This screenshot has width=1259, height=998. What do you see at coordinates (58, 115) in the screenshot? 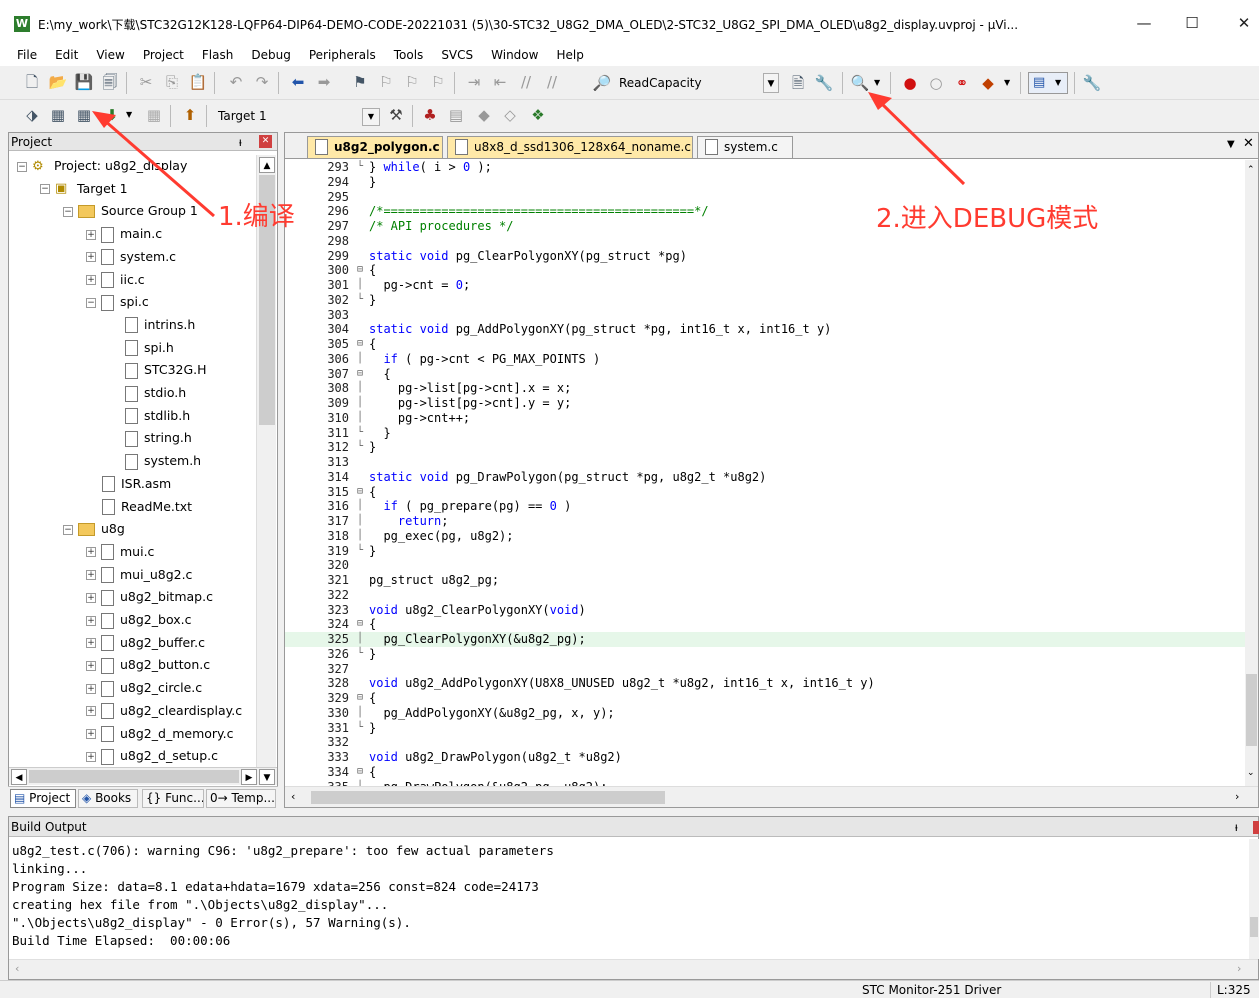
I see `build-icon: ▦` at bounding box center [58, 115].